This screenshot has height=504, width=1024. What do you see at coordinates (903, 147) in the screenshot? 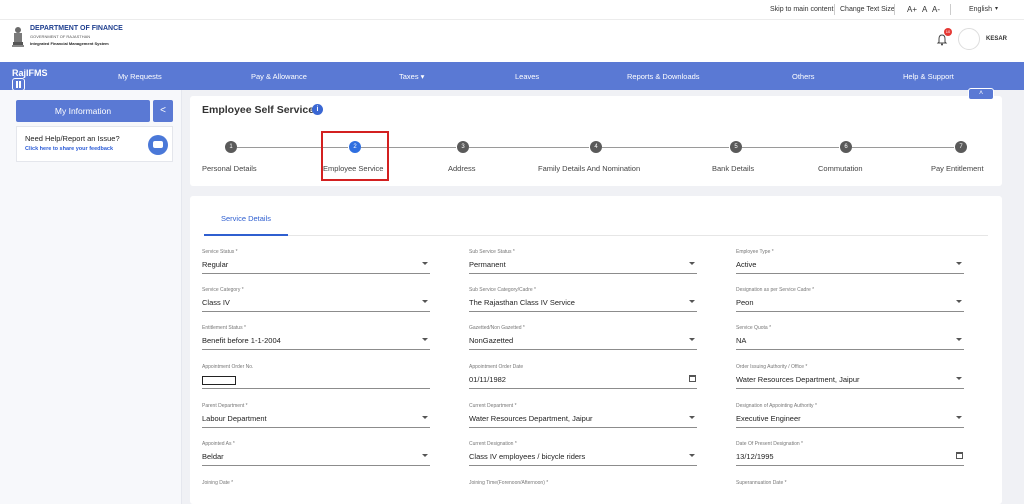
I see `step-connector` at bounding box center [903, 147].